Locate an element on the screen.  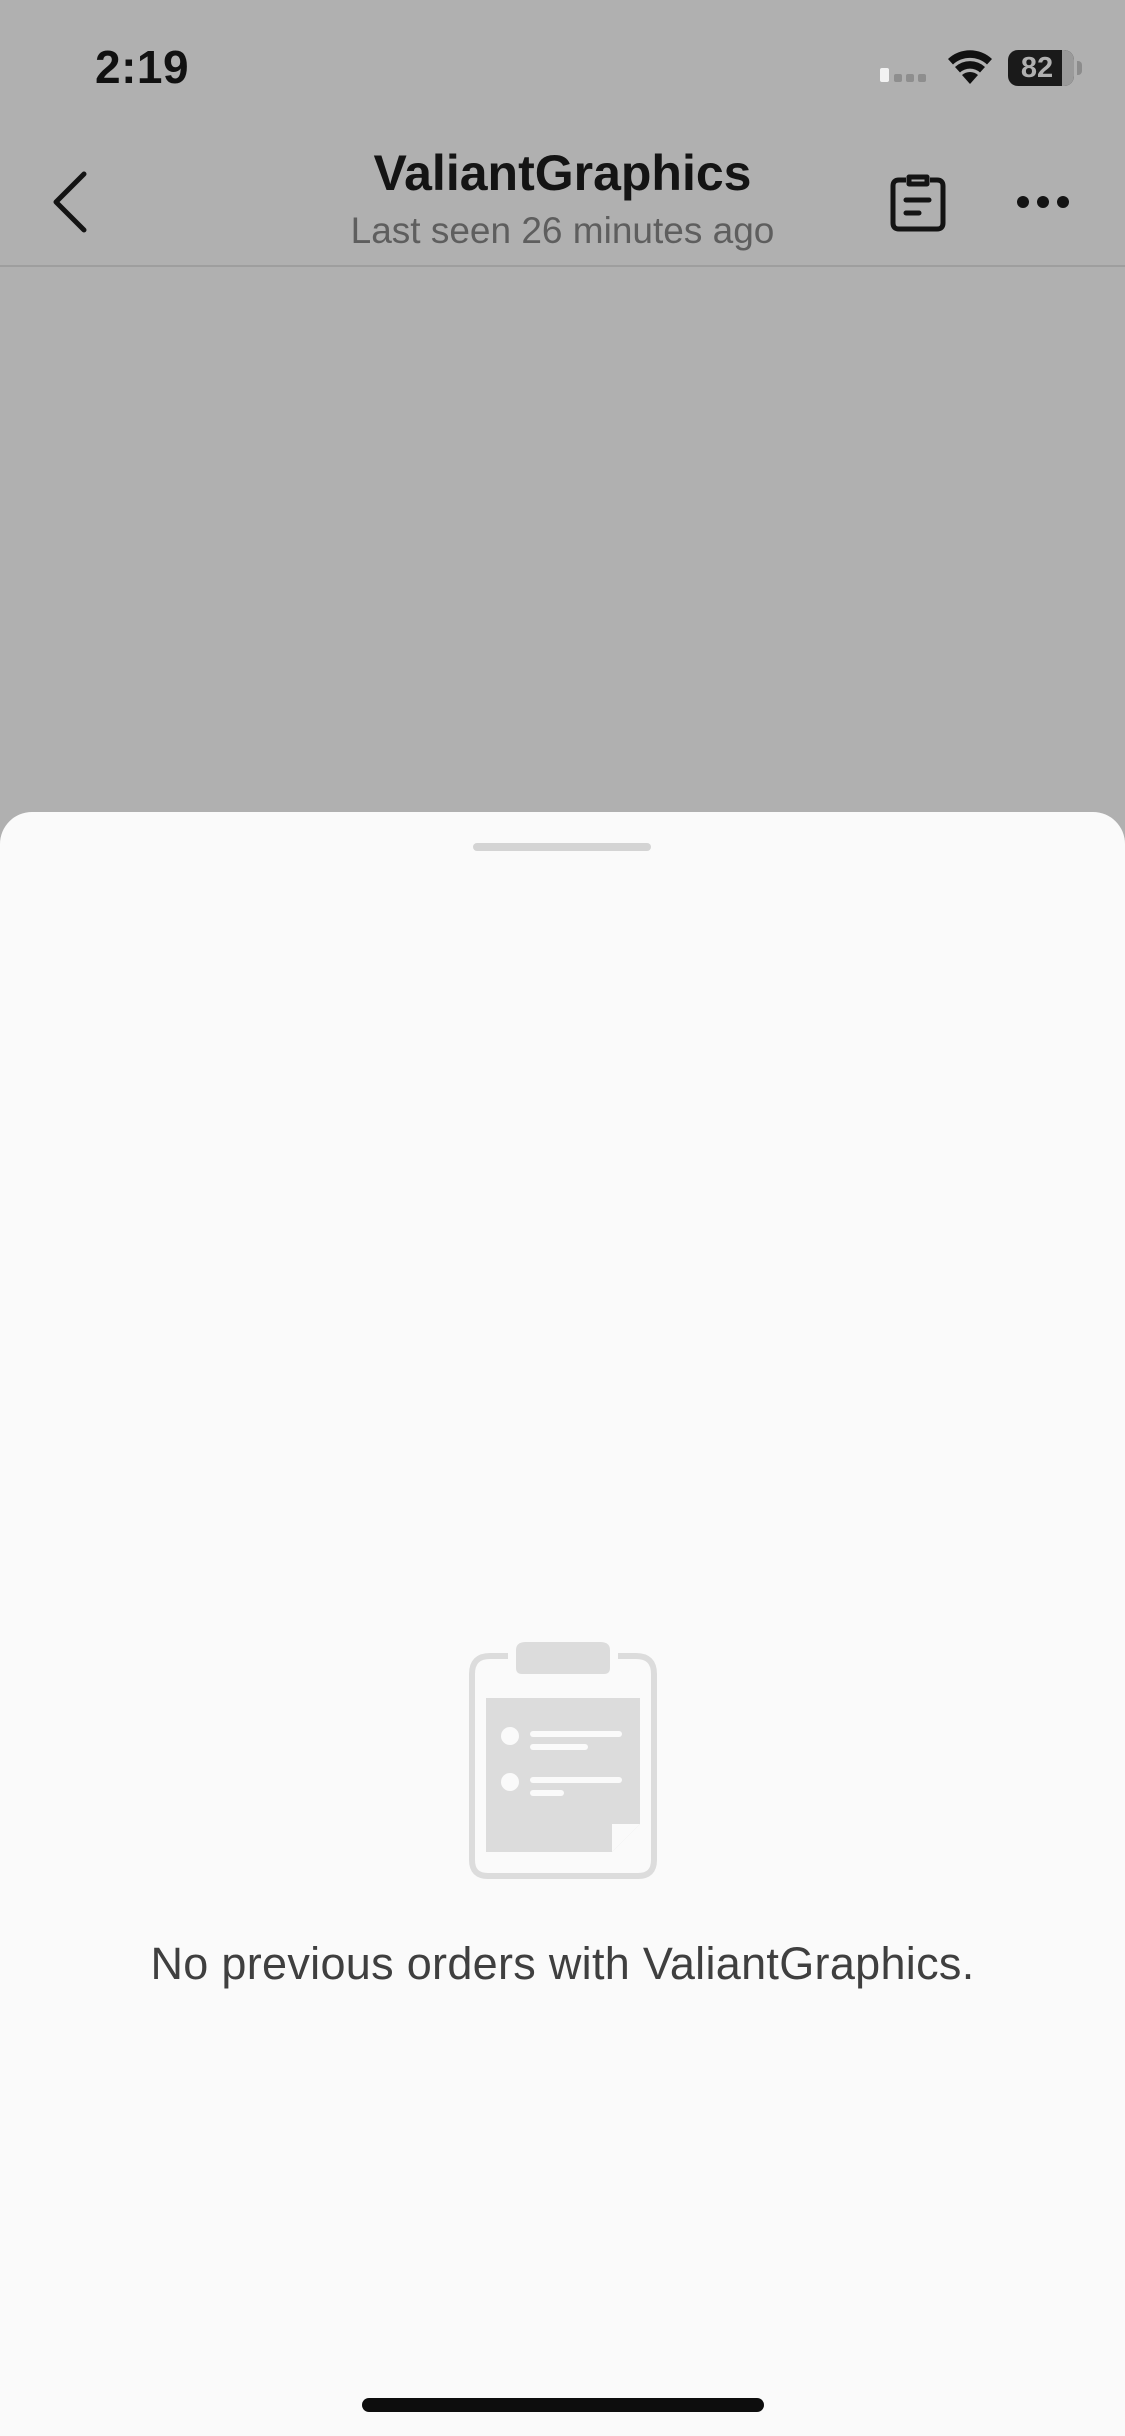
battery-nub is located at coordinates (1079, 68).